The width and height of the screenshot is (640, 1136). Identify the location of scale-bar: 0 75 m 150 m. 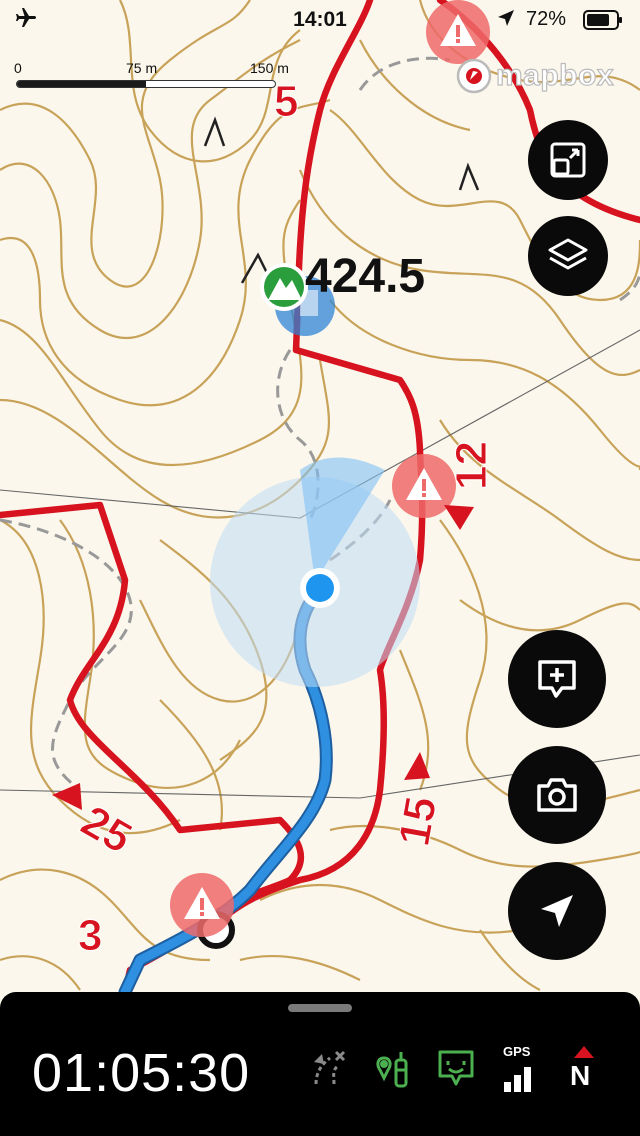
(154, 75).